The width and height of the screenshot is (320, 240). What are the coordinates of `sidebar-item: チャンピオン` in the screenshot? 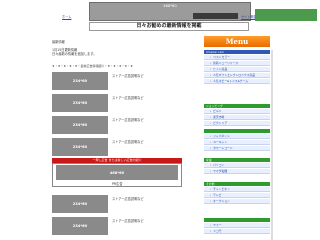 It's located at (237, 189).